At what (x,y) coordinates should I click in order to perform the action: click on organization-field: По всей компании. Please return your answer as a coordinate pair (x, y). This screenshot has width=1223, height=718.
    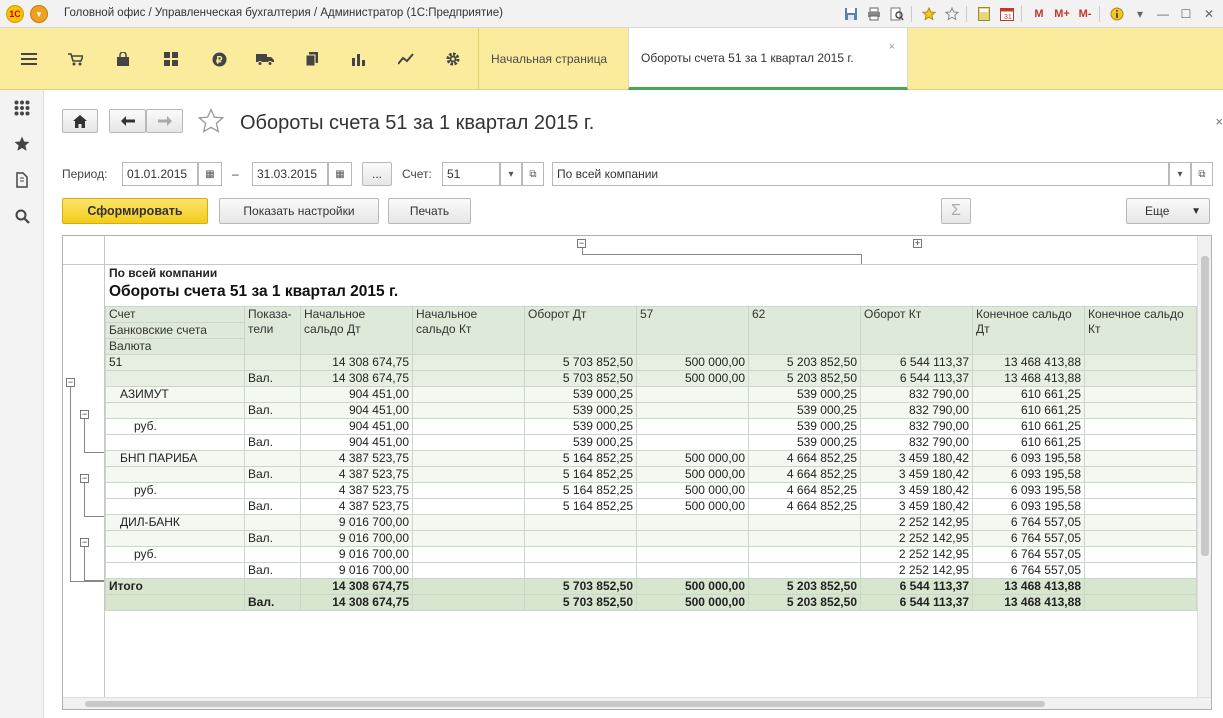
    Looking at the image, I should click on (860, 174).